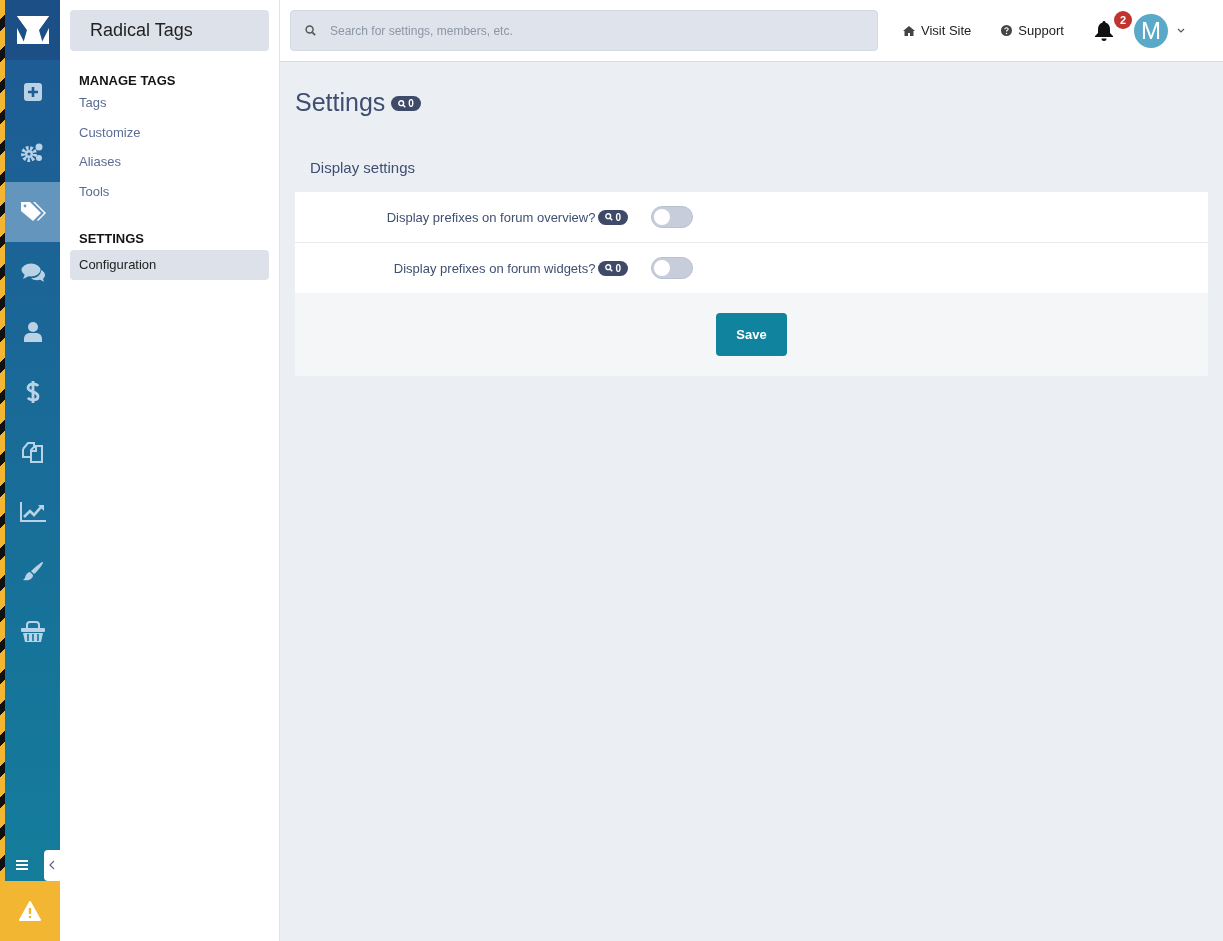  What do you see at coordinates (340, 102) in the screenshot?
I see `page-title: Settings` at bounding box center [340, 102].